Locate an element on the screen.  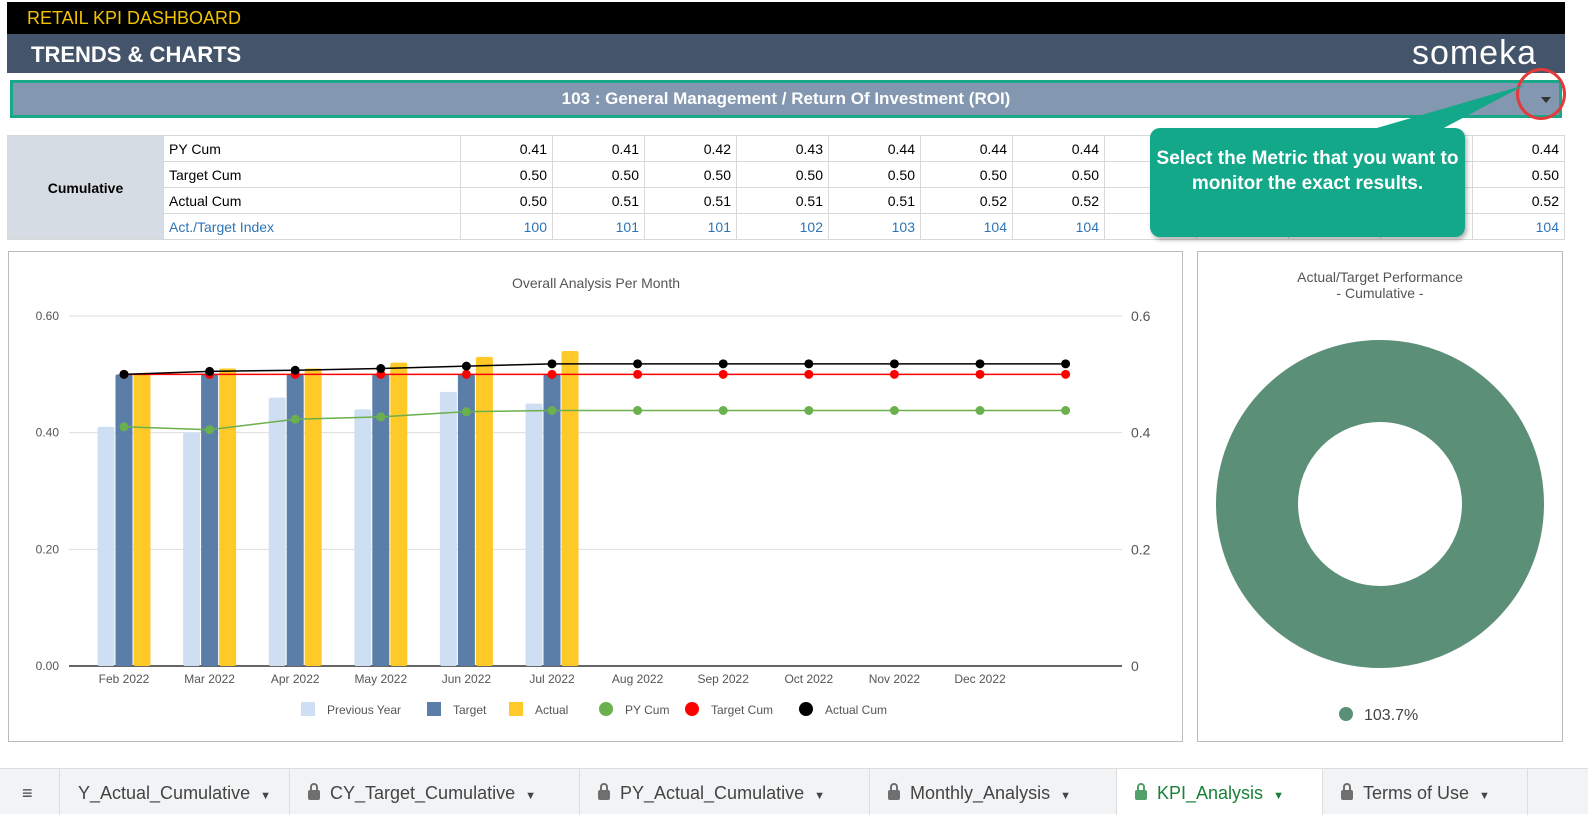
y-tick-right: 0.2 is located at coordinates (1141, 549).